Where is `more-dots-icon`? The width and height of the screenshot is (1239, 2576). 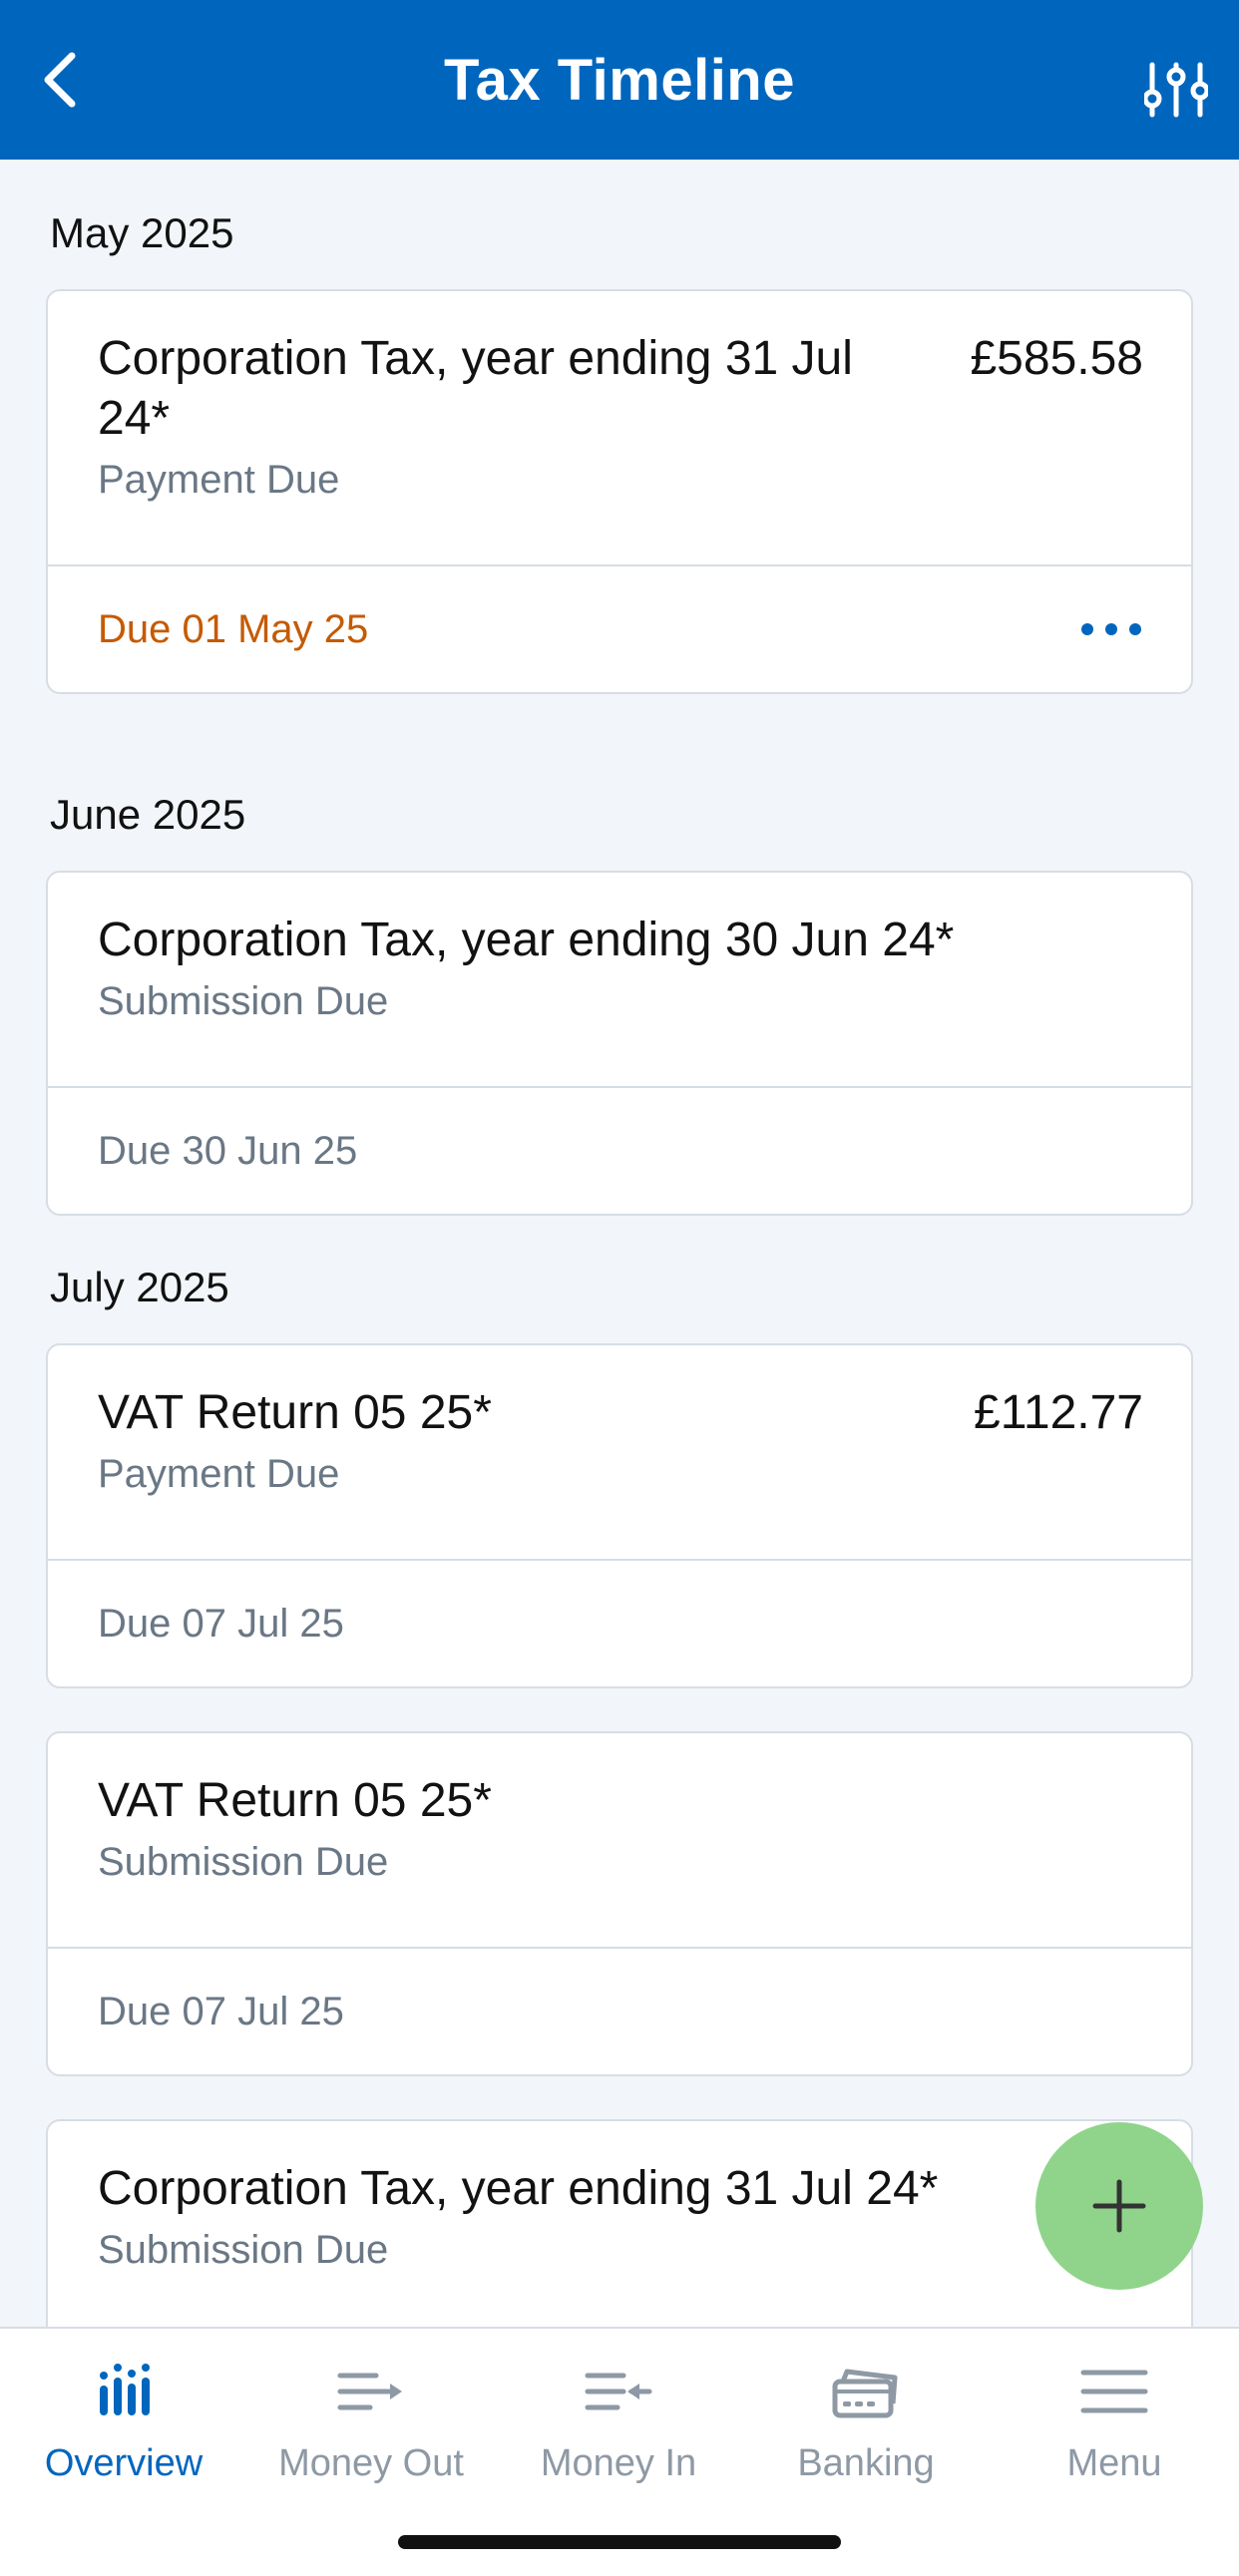
more-dots-icon is located at coordinates (1087, 629).